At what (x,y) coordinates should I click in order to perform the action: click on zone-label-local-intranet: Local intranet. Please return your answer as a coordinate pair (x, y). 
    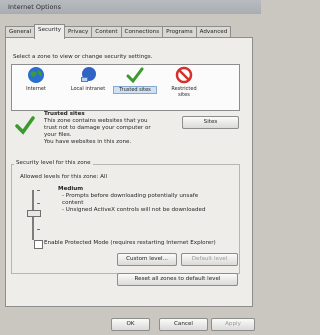
    Looking at the image, I should click on (88, 89).